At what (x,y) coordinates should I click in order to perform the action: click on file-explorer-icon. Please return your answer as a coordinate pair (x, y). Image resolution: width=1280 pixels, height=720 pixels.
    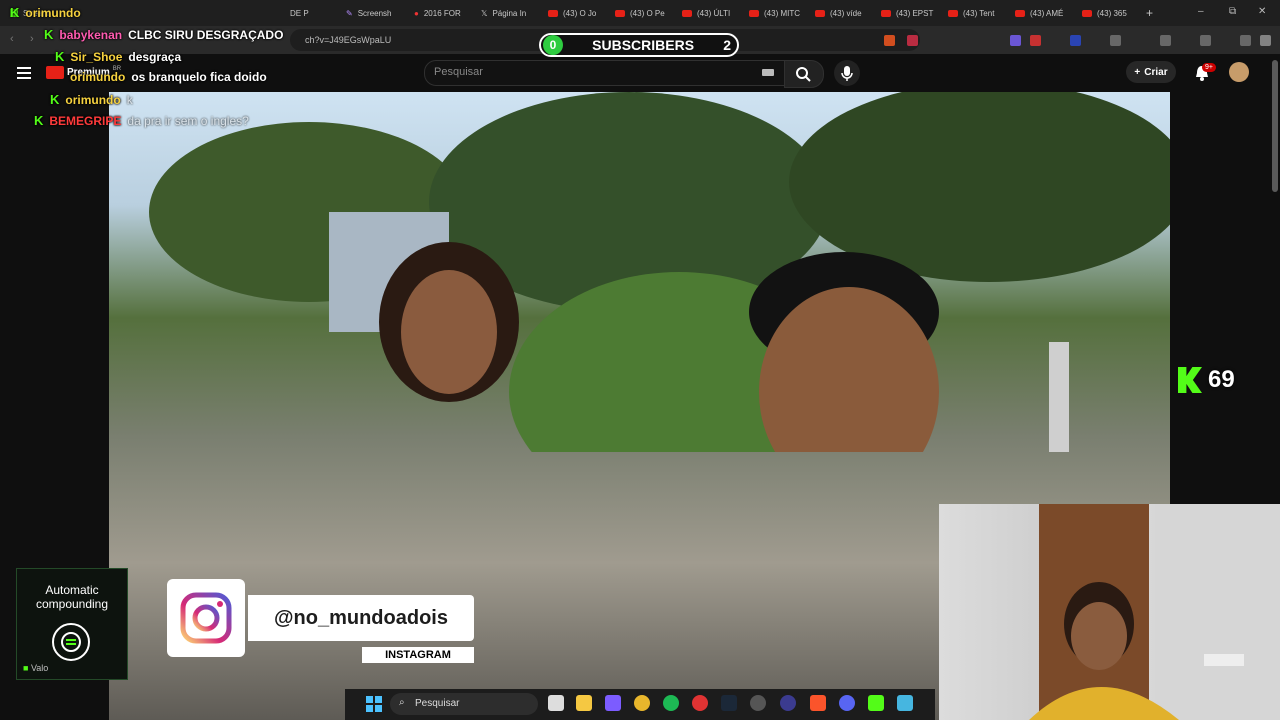
    Looking at the image, I should click on (584, 703).